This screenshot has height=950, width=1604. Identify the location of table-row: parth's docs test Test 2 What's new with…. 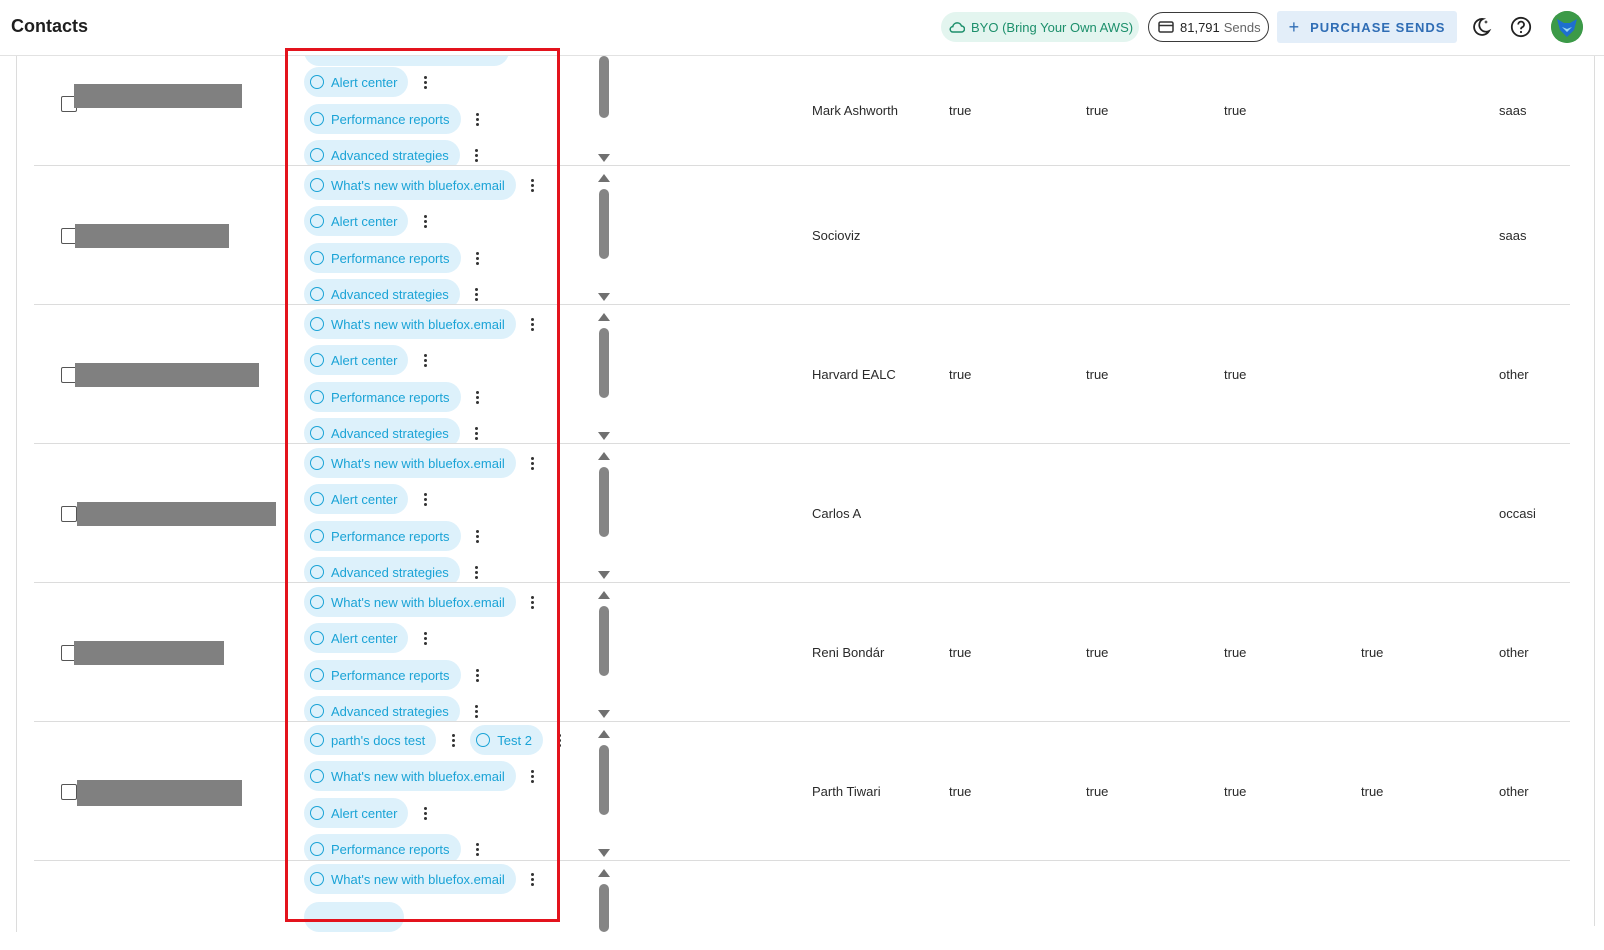
(802, 792).